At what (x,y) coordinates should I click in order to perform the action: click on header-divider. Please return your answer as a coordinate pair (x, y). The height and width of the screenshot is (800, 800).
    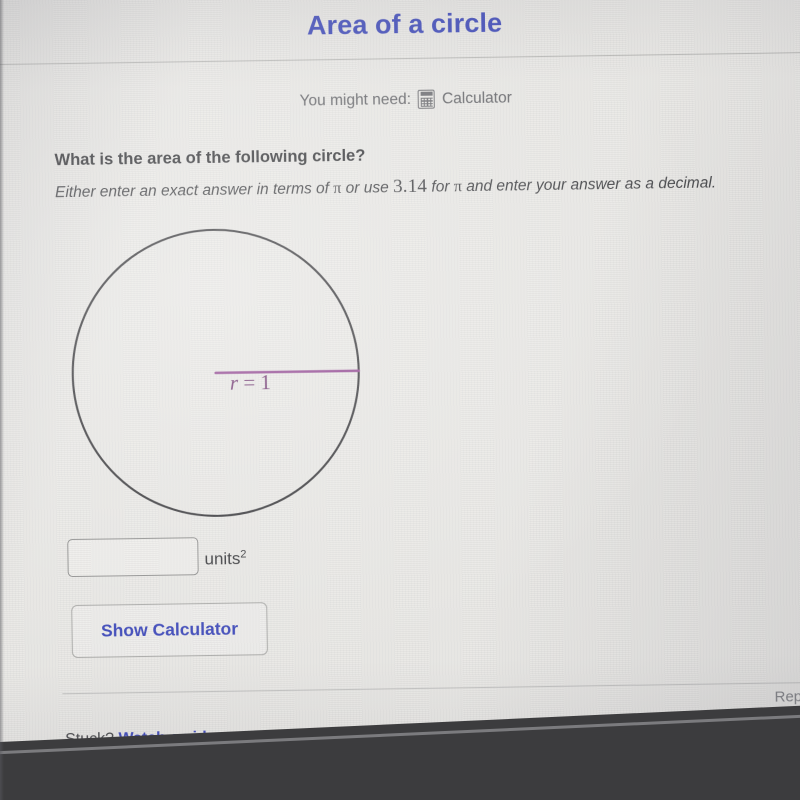
    Looking at the image, I should click on (400, 58).